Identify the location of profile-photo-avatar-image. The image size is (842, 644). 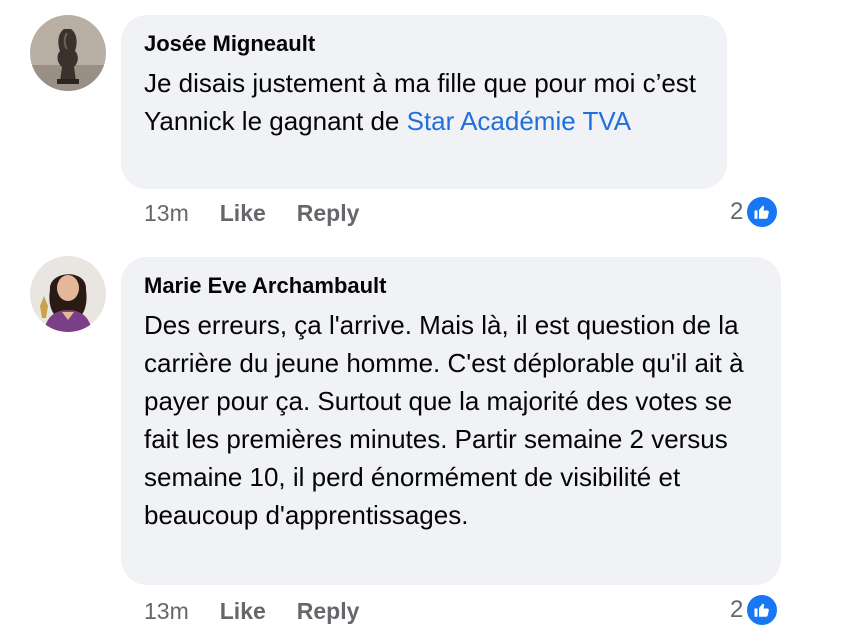
(68, 294).